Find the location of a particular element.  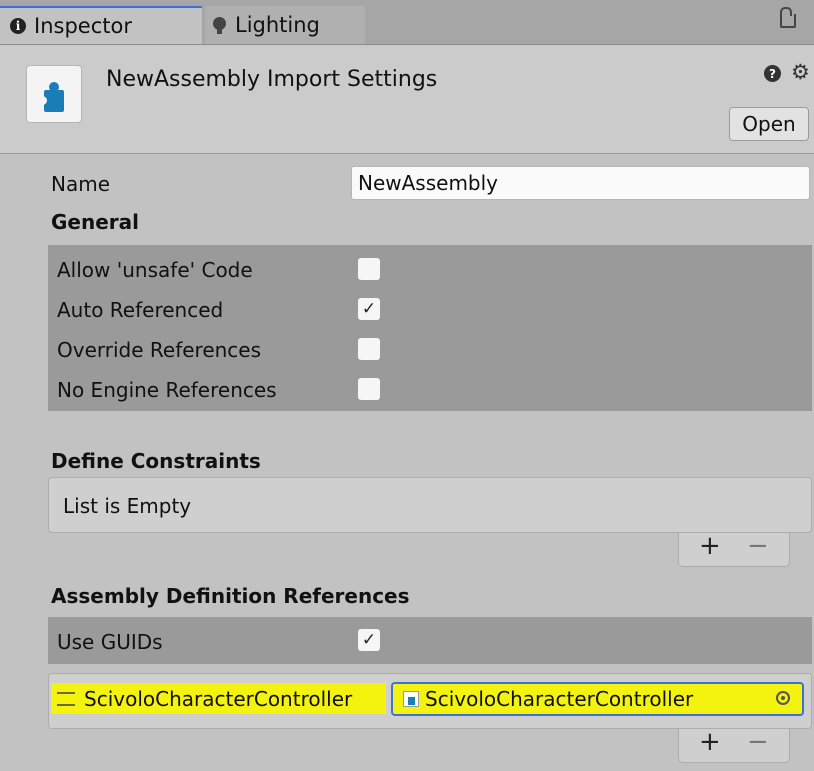

name-label: Name is located at coordinates (81, 184).